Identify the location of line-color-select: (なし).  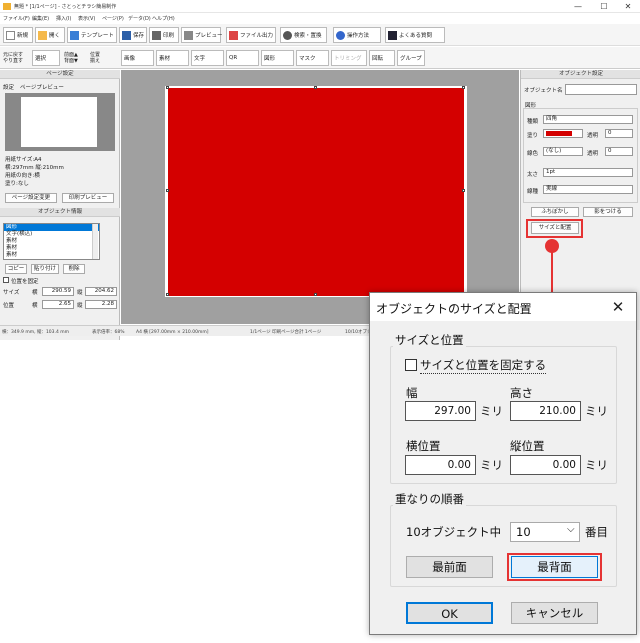
(563, 151).